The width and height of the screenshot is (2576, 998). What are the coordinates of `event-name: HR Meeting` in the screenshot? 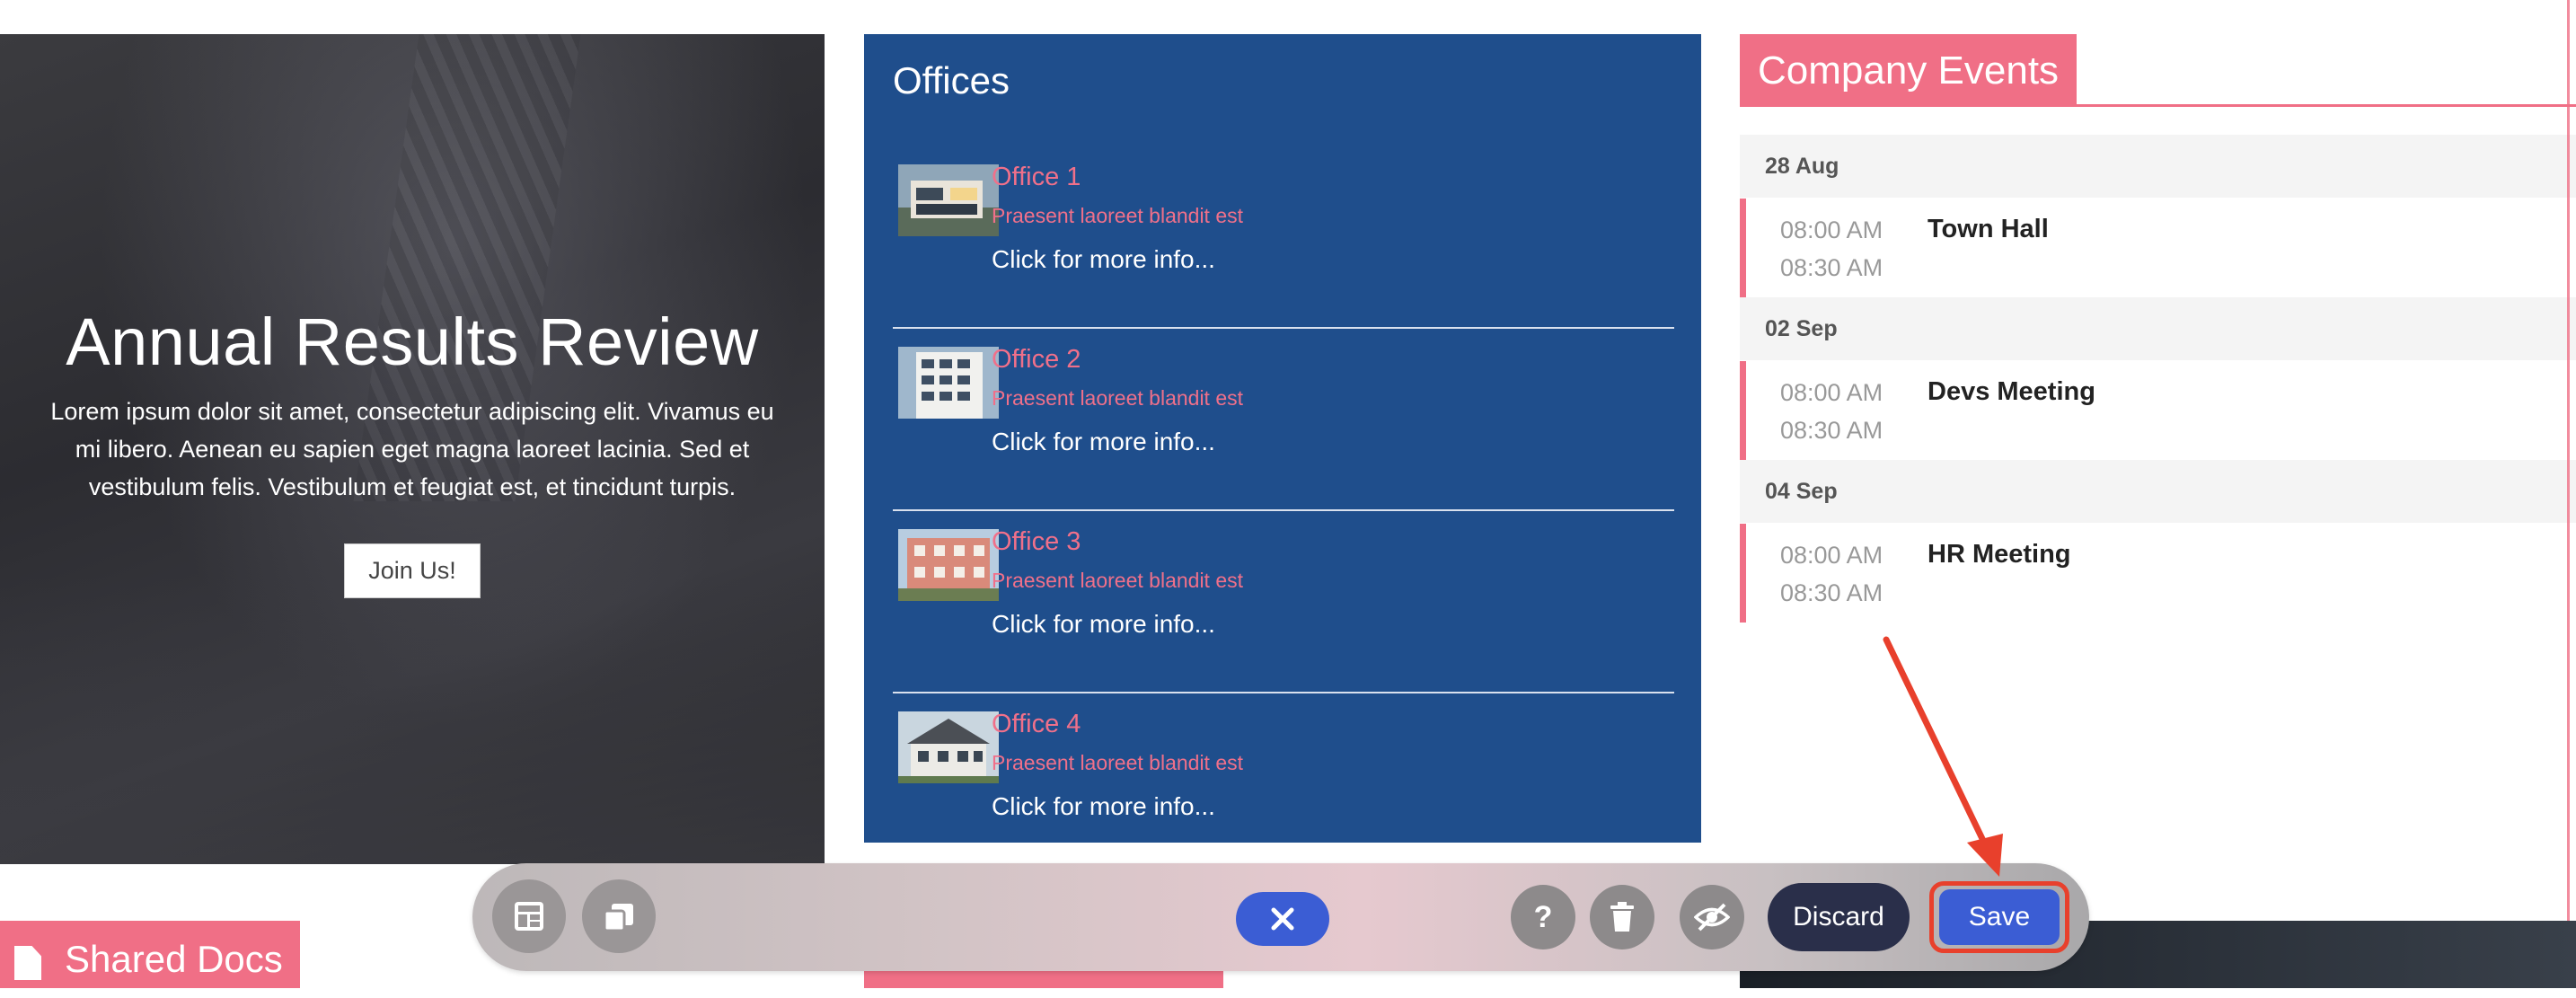 It's located at (2000, 555).